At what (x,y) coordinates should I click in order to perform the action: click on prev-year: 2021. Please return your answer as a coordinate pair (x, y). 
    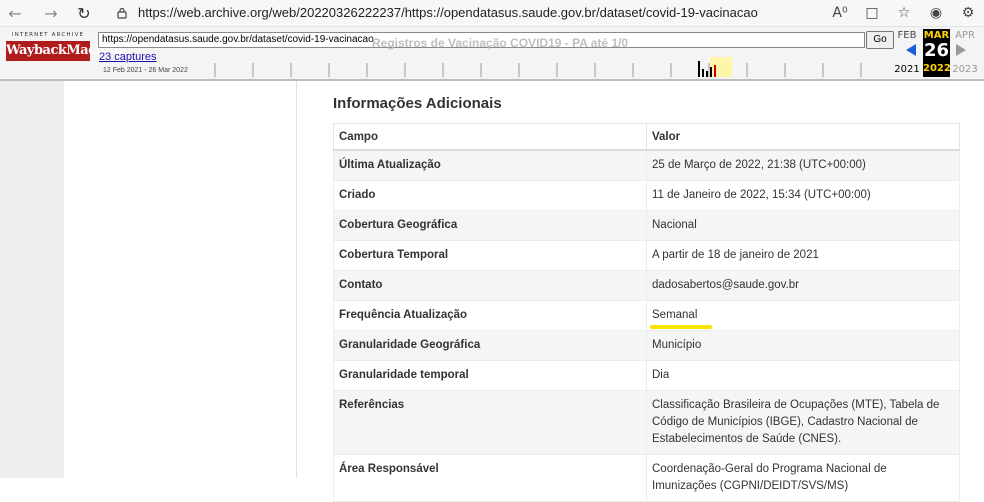
    Looking at the image, I should click on (907, 69).